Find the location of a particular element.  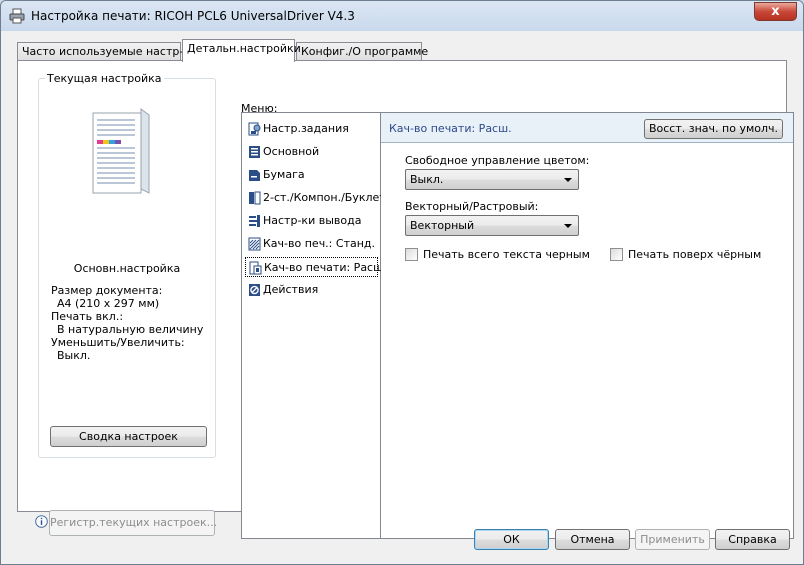

print-on-label: Печать вкл.: is located at coordinates (87, 316).